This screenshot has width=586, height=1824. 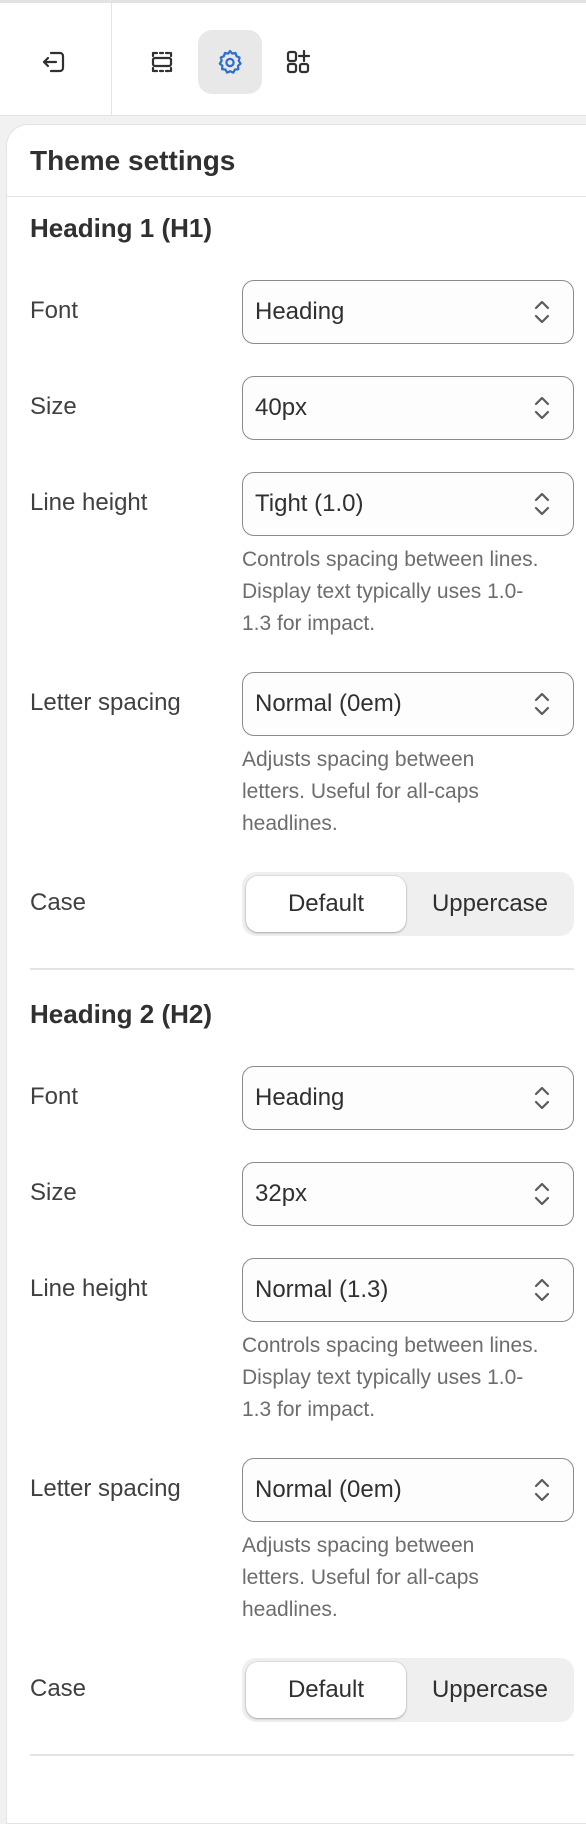 I want to click on theme-settings-button, so click(x=230, y=62).